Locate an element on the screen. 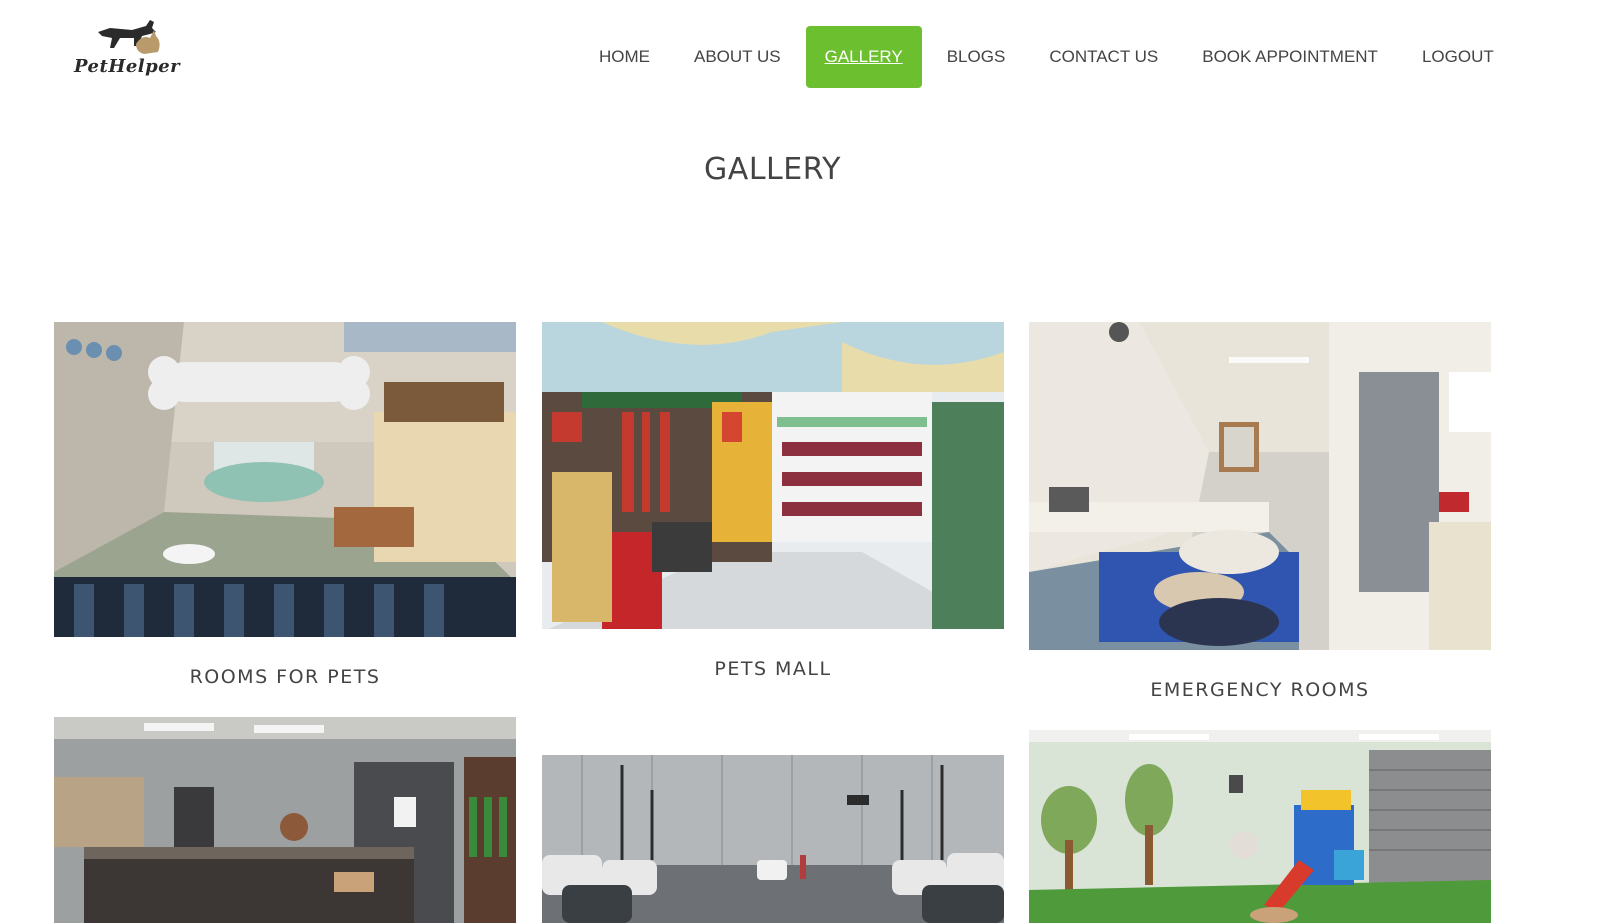 The height and width of the screenshot is (923, 1618). nav-logout: LOGOUT is located at coordinates (1458, 57).